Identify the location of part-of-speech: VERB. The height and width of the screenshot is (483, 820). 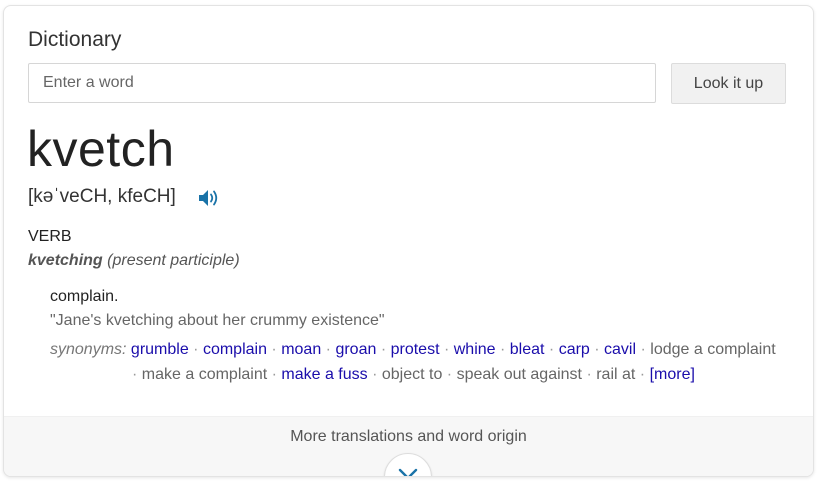
(50, 236).